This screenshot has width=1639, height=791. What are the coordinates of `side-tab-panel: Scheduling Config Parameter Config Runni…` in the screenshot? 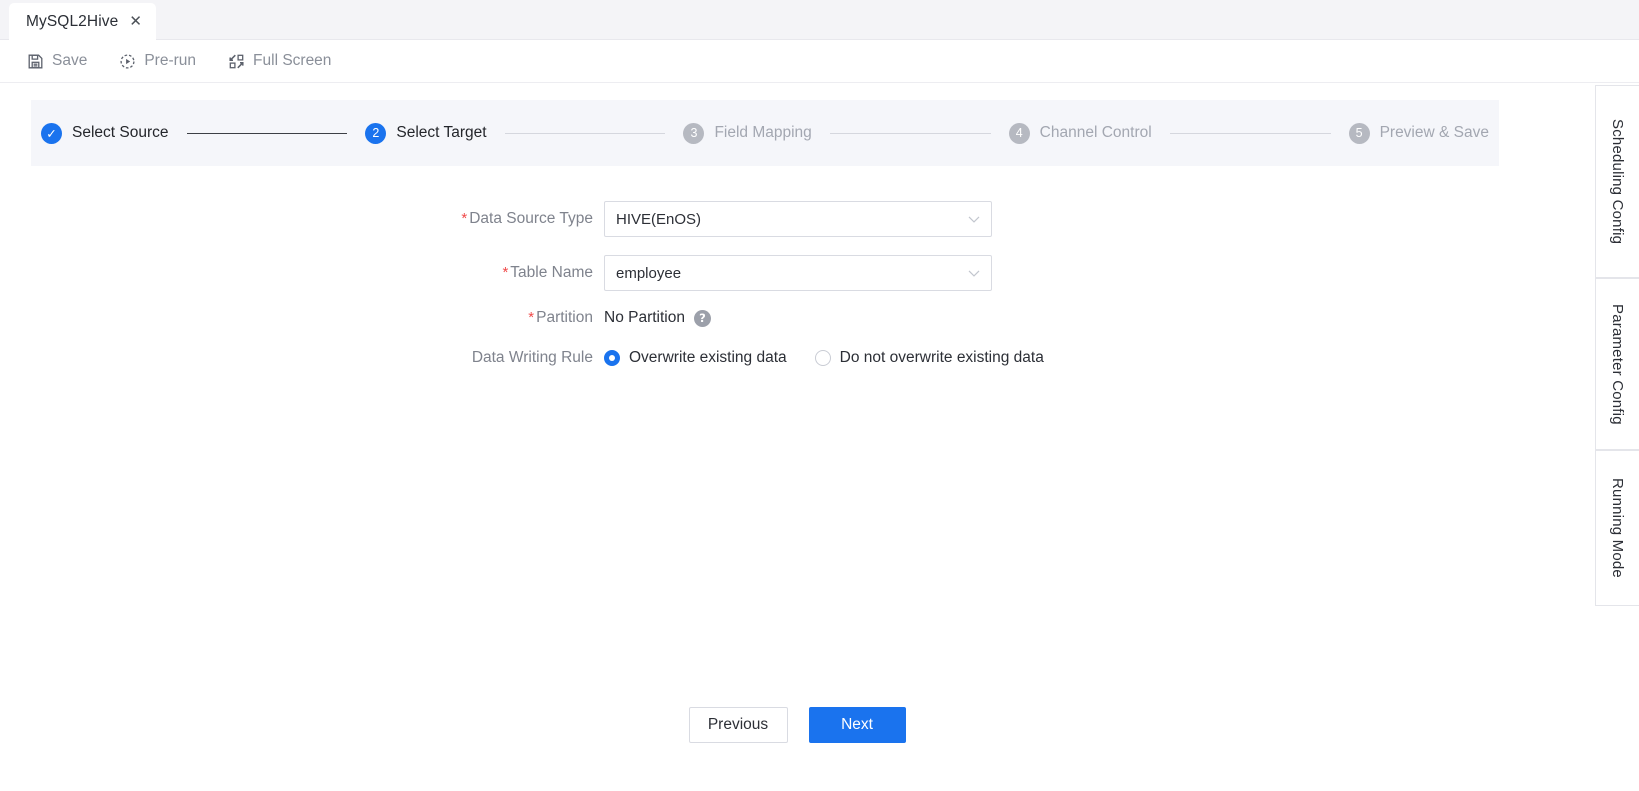 It's located at (1616, 437).